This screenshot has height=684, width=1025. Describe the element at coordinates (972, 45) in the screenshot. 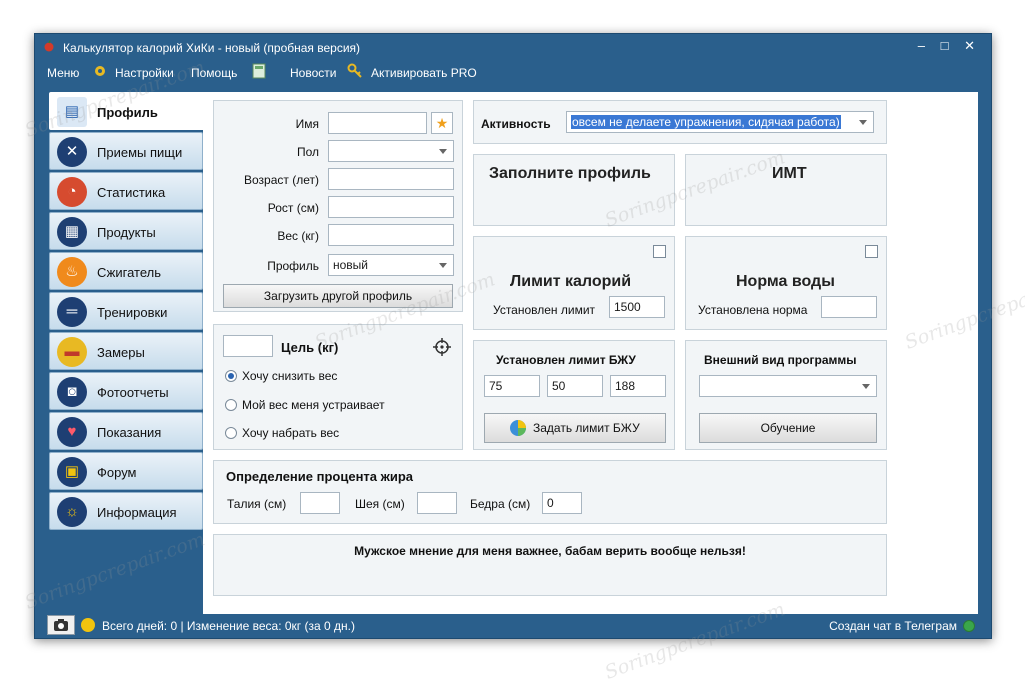

I see `close-button: ✕` at that location.